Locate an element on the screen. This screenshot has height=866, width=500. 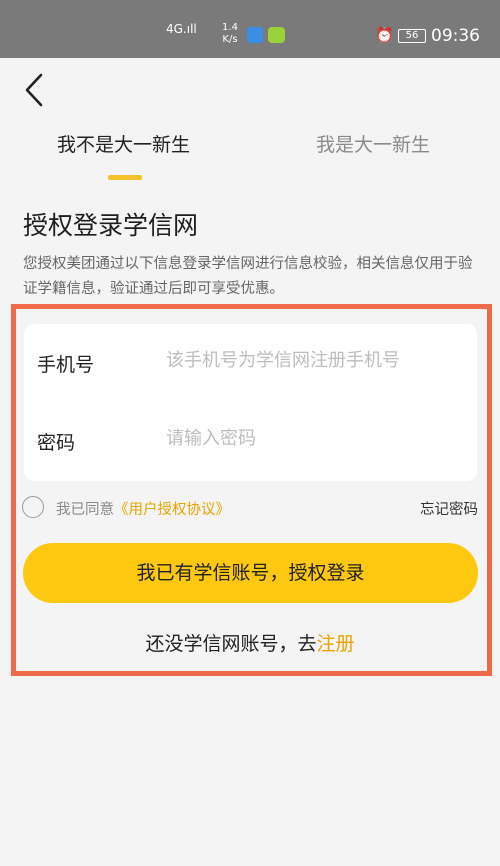
signal-indicator: 4G.ıll is located at coordinates (181, 29).